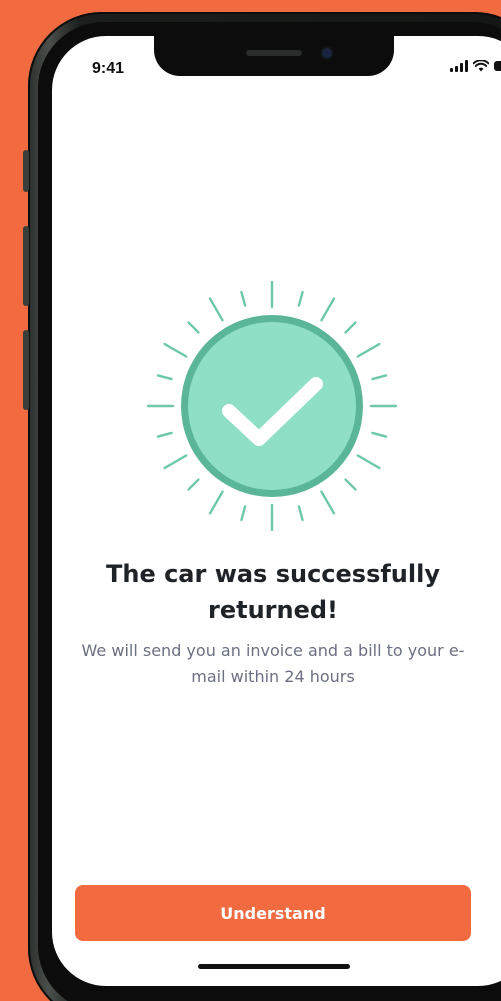  Describe the element at coordinates (273, 913) in the screenshot. I see `understand-button: Understand` at that location.